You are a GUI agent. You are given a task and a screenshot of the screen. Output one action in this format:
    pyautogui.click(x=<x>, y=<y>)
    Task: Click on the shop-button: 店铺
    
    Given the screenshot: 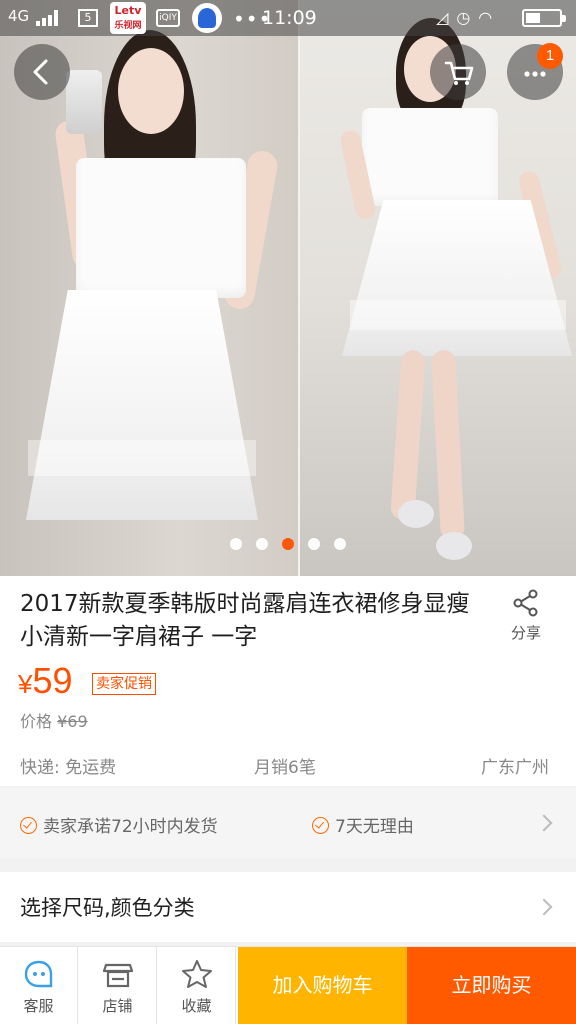 What is the action you would take?
    pyautogui.click(x=118, y=985)
    